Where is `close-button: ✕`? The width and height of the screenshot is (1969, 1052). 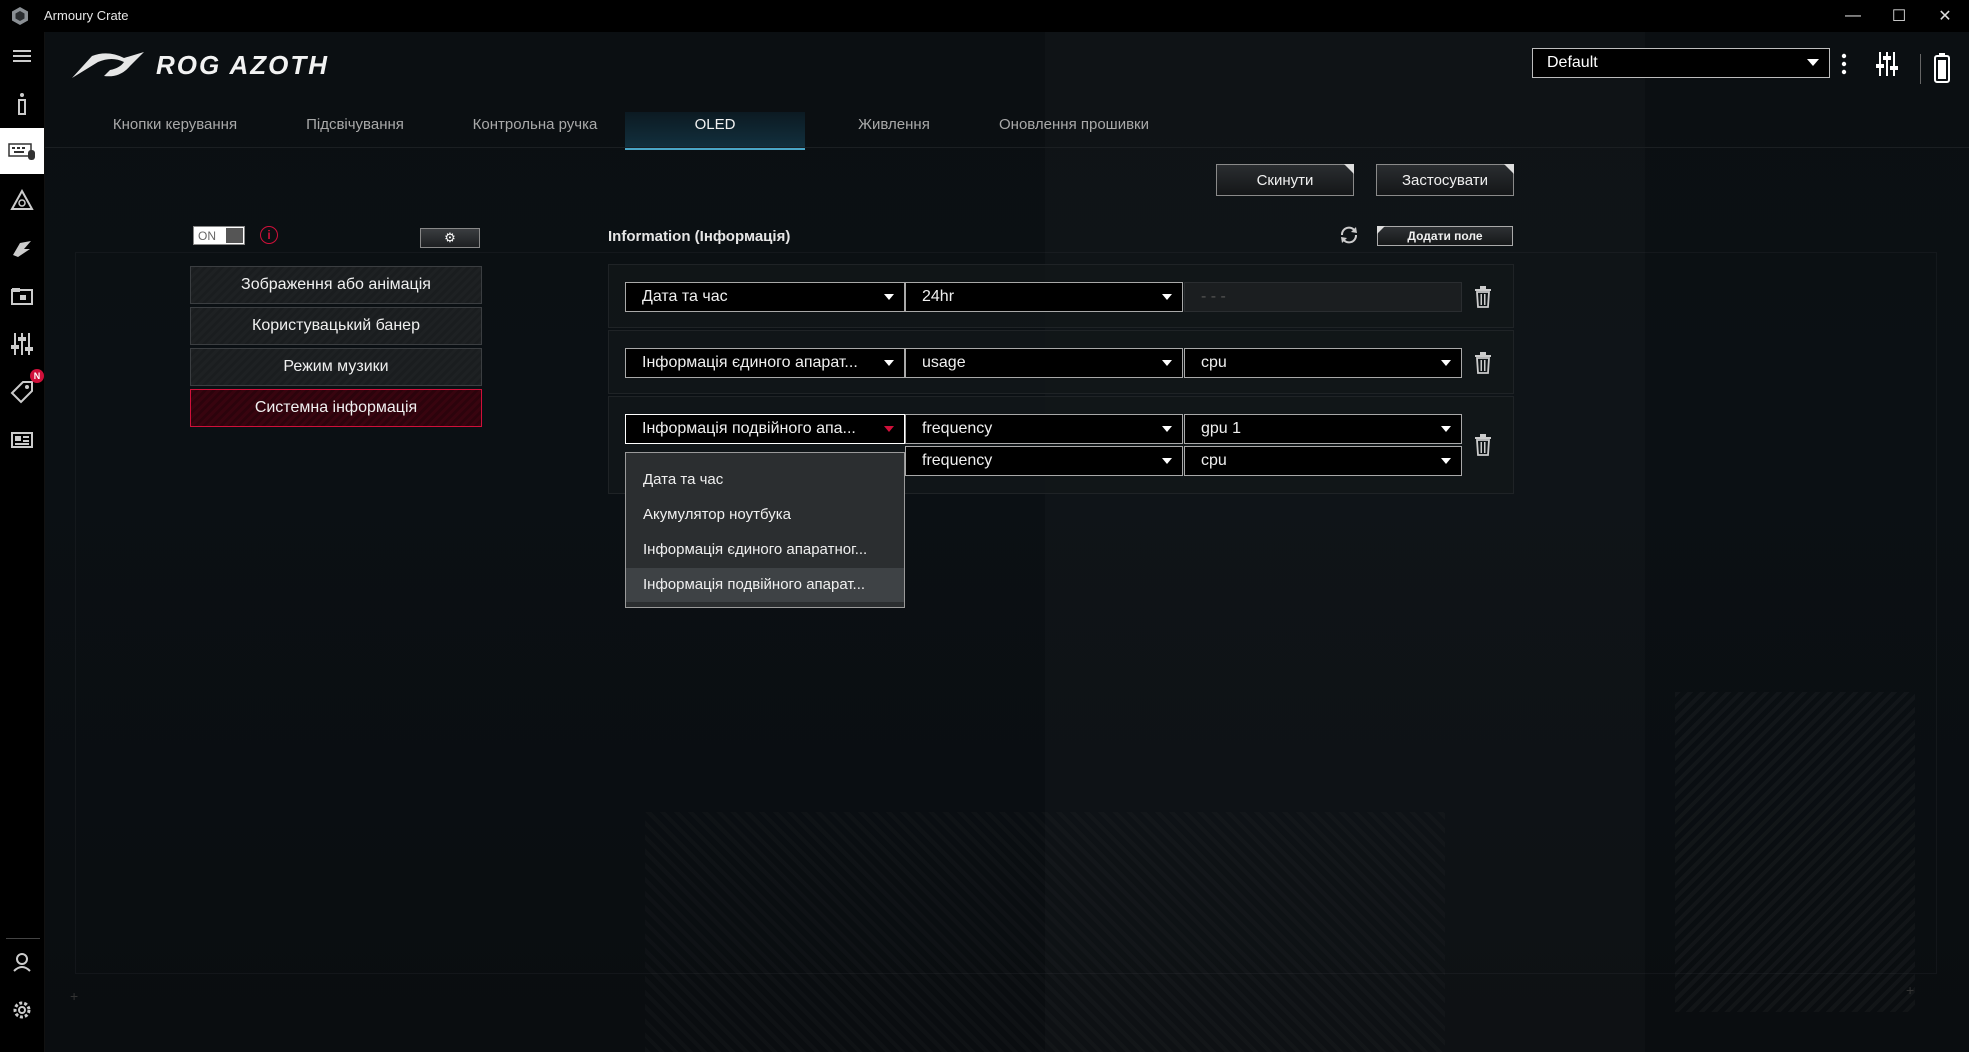 close-button: ✕ is located at coordinates (1945, 16).